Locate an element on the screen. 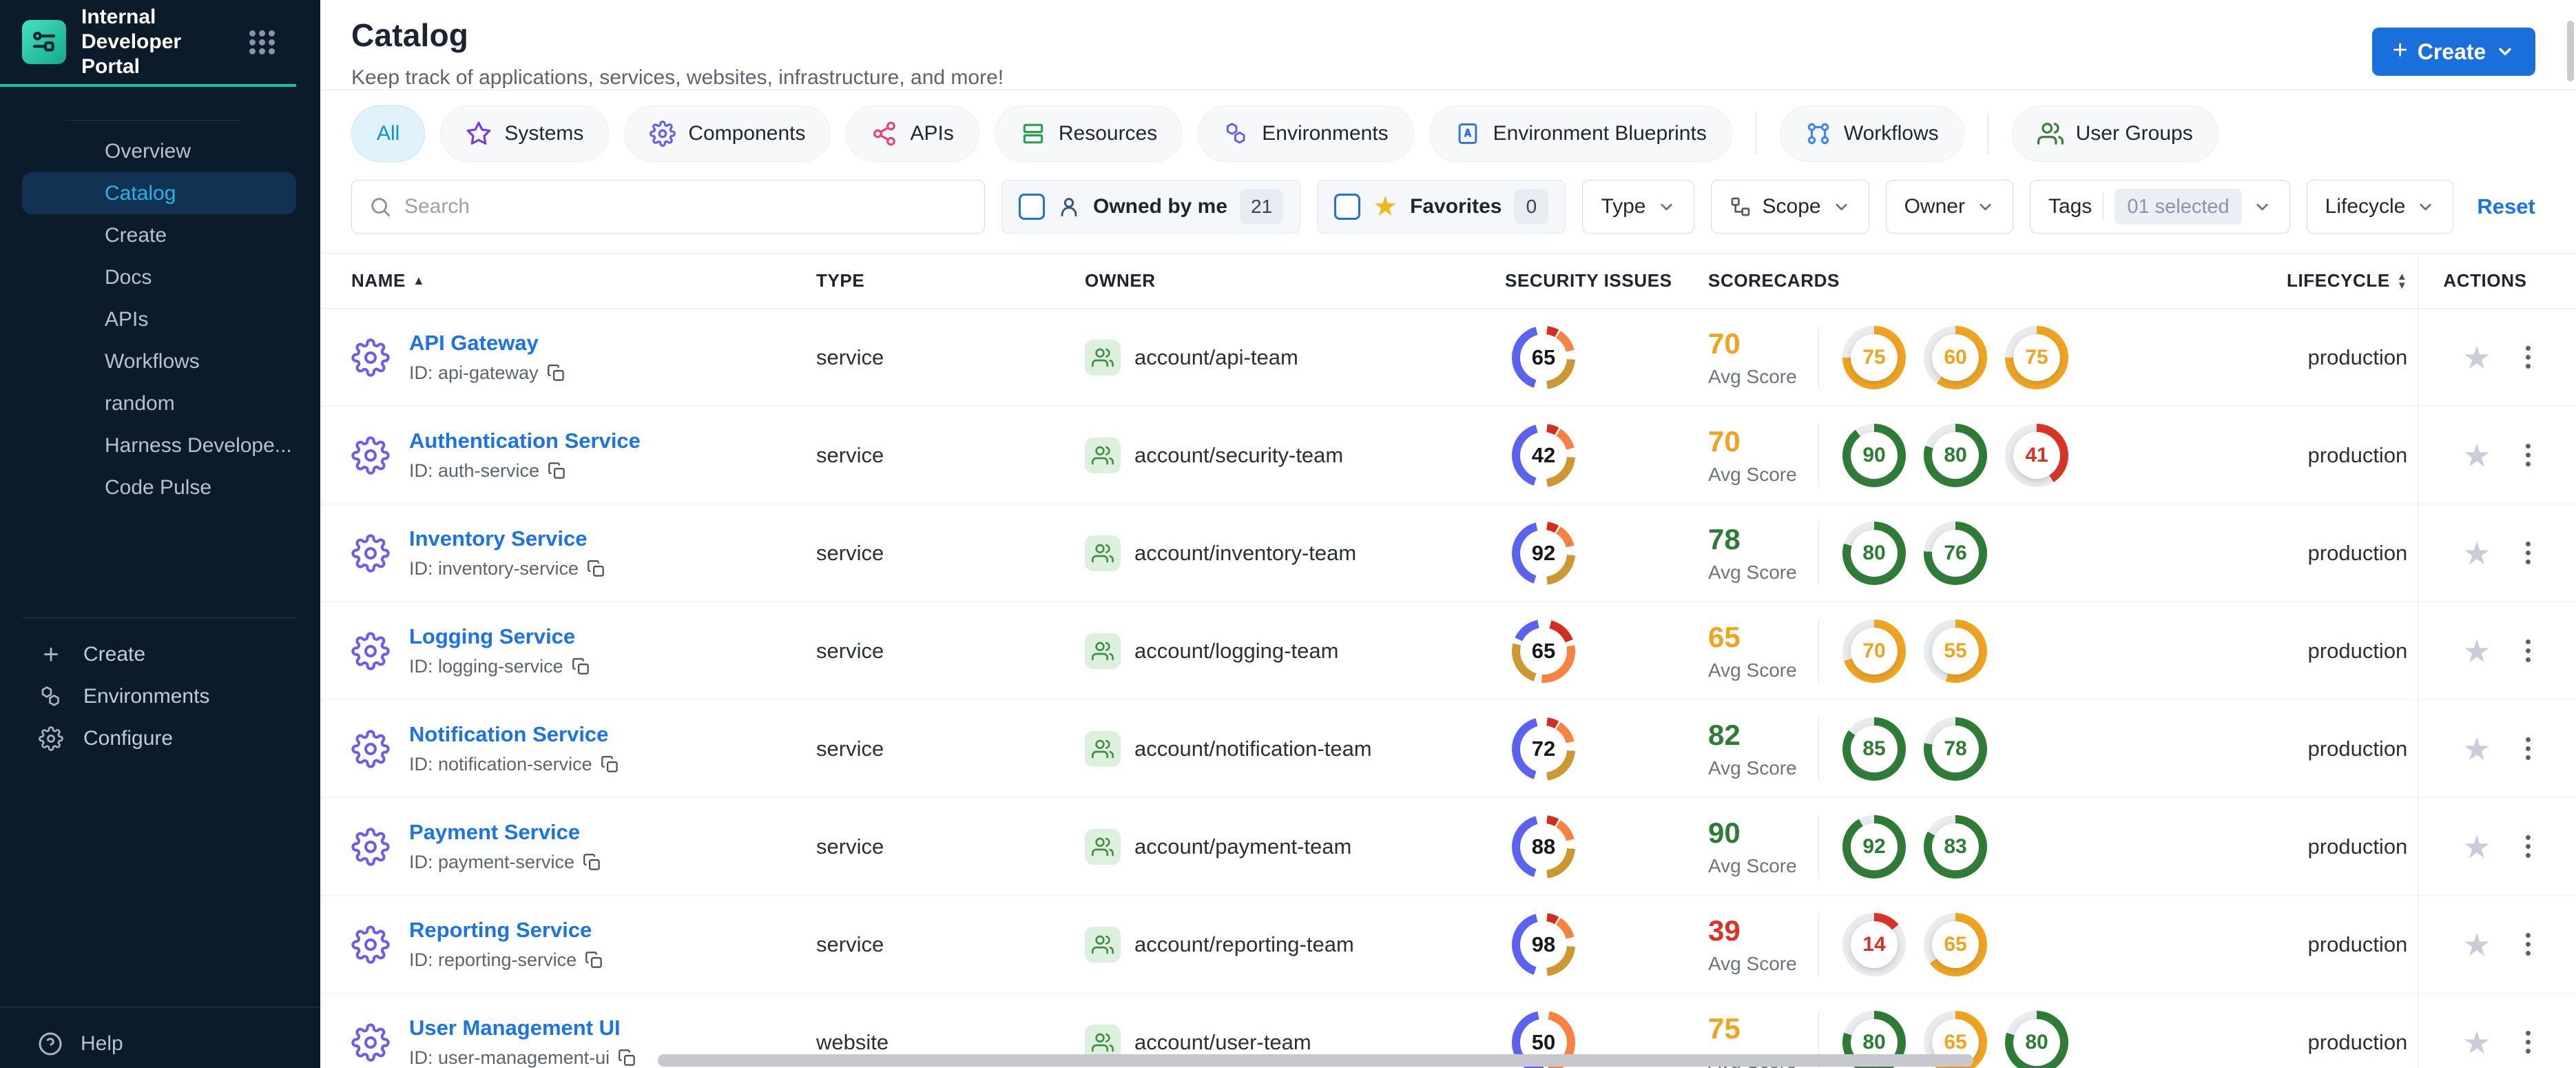  create-button: + Create is located at coordinates (2453, 52).